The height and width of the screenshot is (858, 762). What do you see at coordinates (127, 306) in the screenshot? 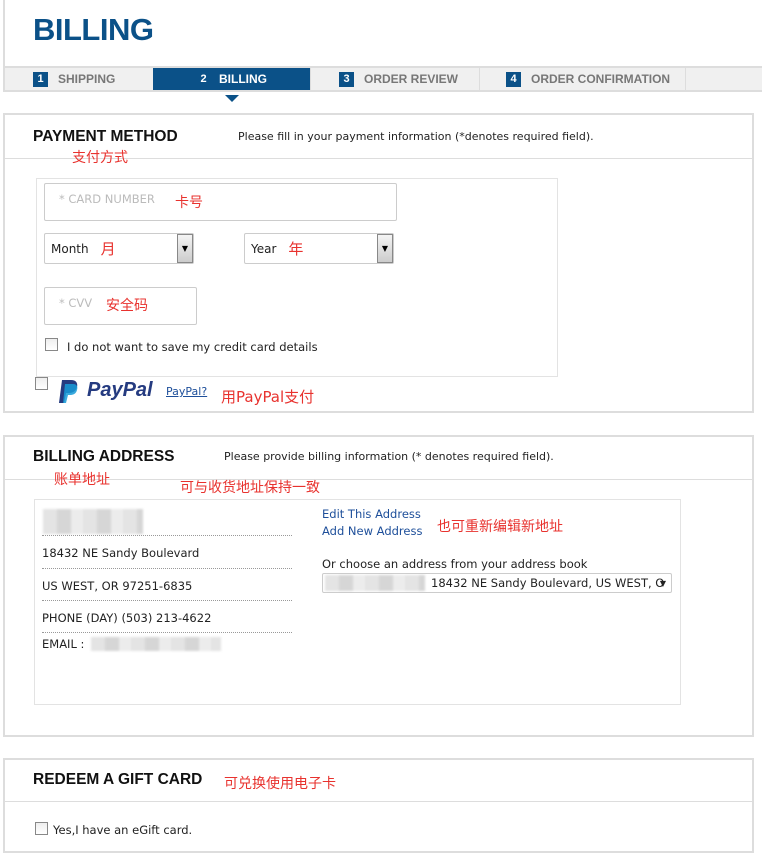
I see `annotation: 安全码` at bounding box center [127, 306].